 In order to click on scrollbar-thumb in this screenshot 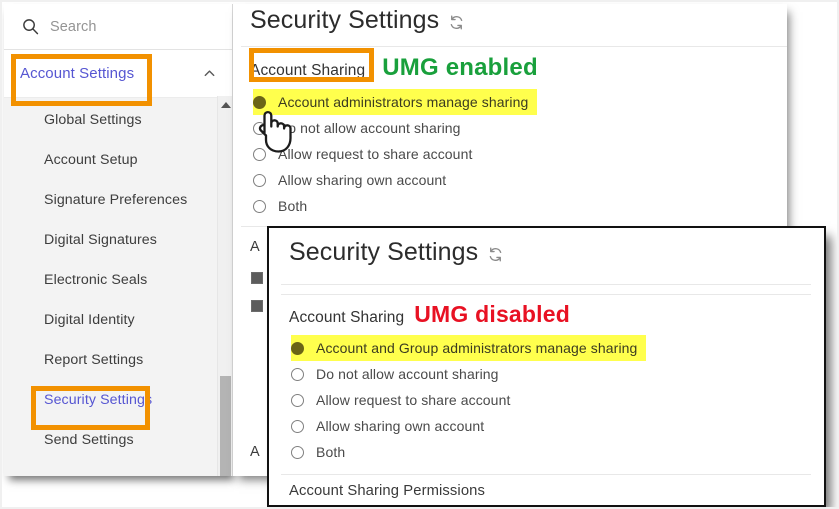, I will do `click(225, 426)`.